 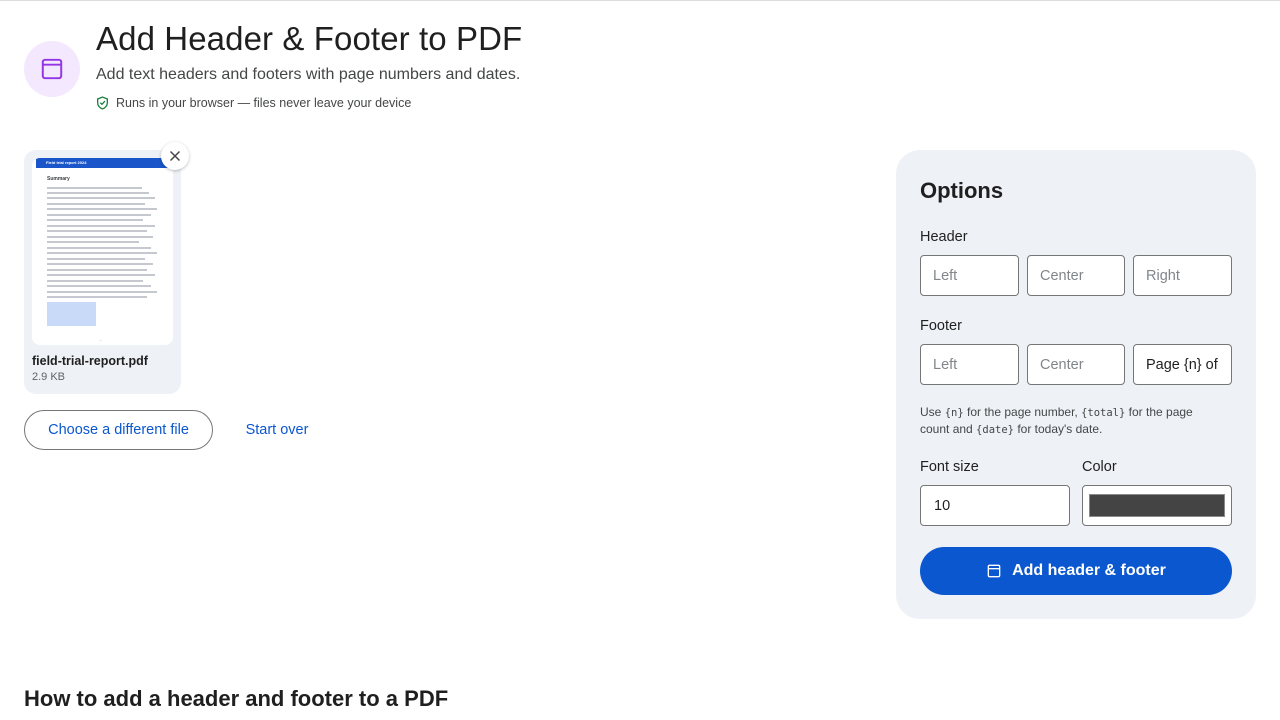 I want to click on hint-text: for the page number,, so click(x=1022, y=412).